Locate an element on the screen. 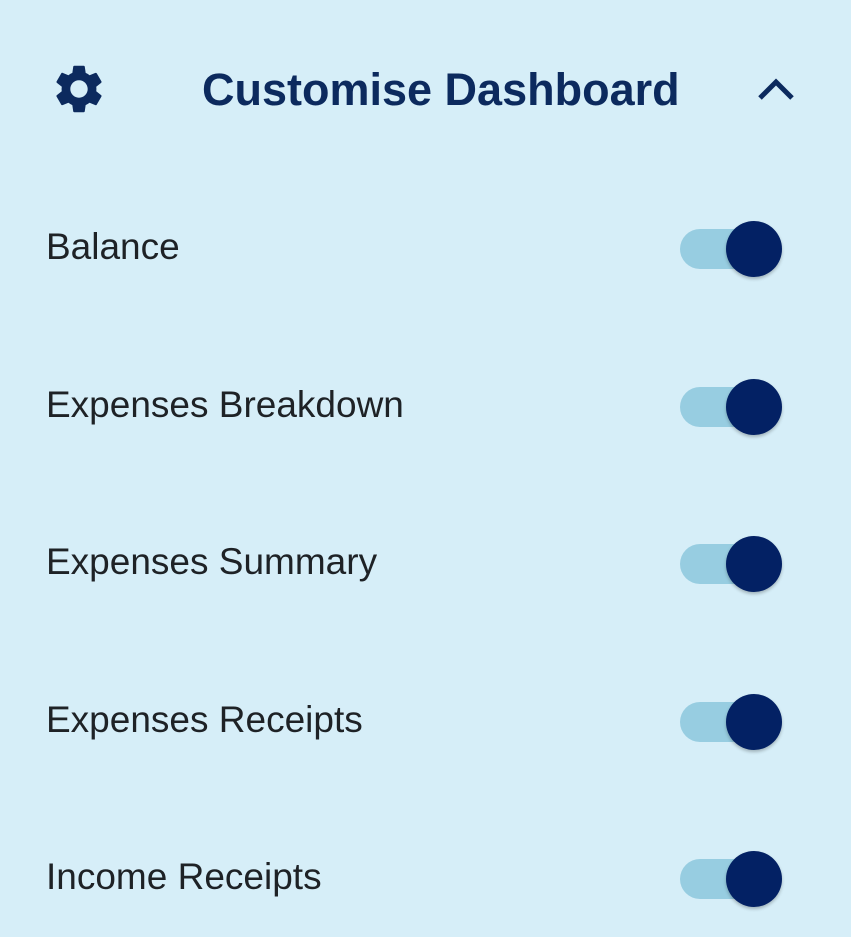 The height and width of the screenshot is (937, 851). expenses-summary-toggle is located at coordinates (732, 564).